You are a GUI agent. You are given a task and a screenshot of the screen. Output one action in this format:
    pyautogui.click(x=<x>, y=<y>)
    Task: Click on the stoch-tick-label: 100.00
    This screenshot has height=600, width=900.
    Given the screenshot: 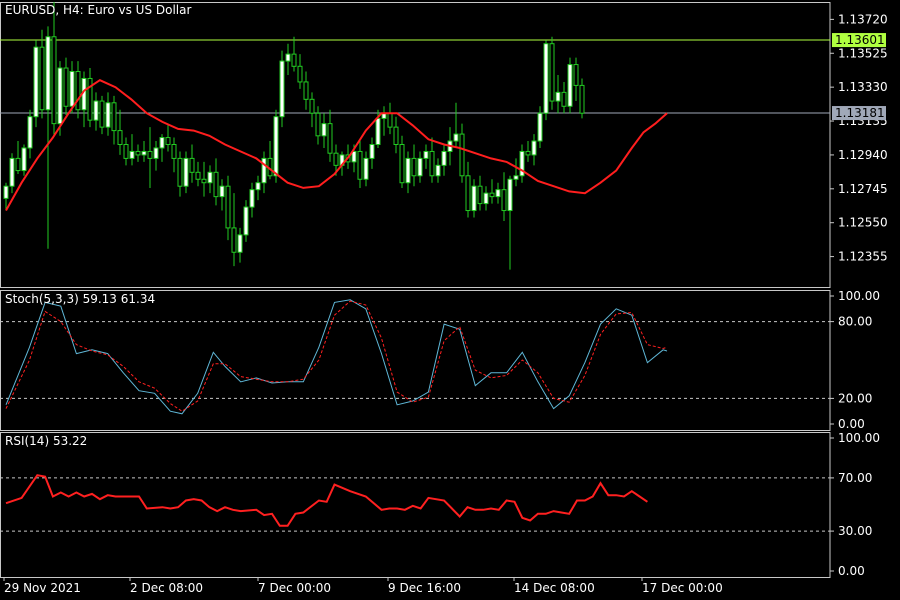 What is the action you would take?
    pyautogui.click(x=859, y=296)
    